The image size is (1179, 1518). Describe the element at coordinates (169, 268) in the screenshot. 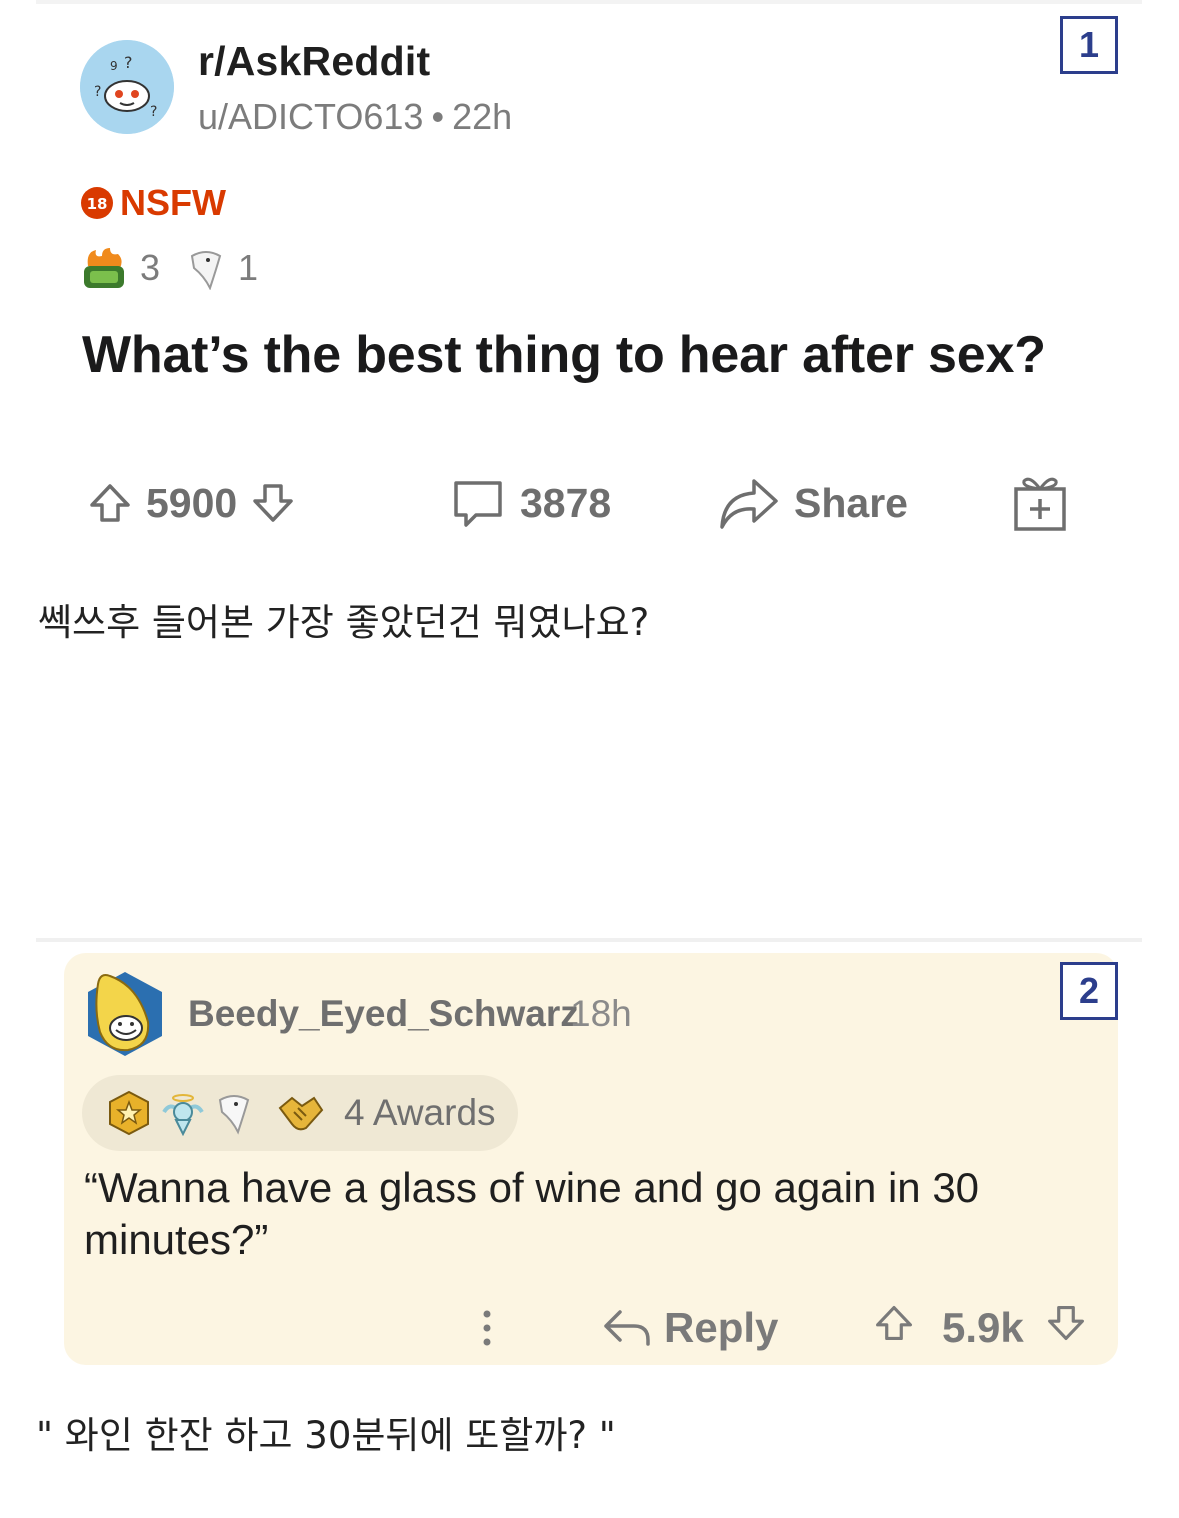

I see `post-awards: 3 1` at that location.